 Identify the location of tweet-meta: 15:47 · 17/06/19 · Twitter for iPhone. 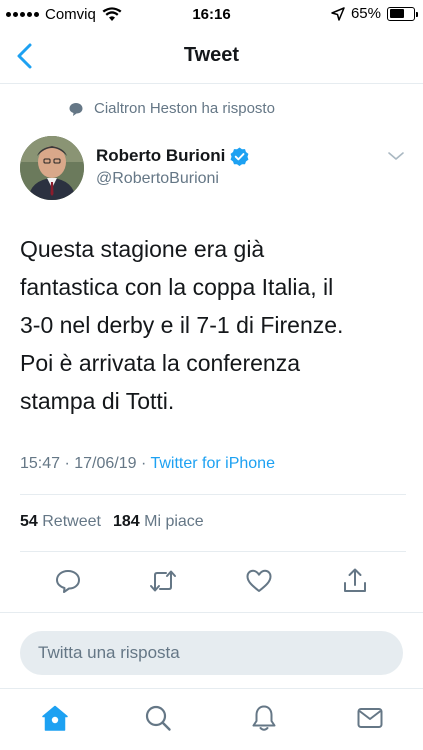
(147, 464).